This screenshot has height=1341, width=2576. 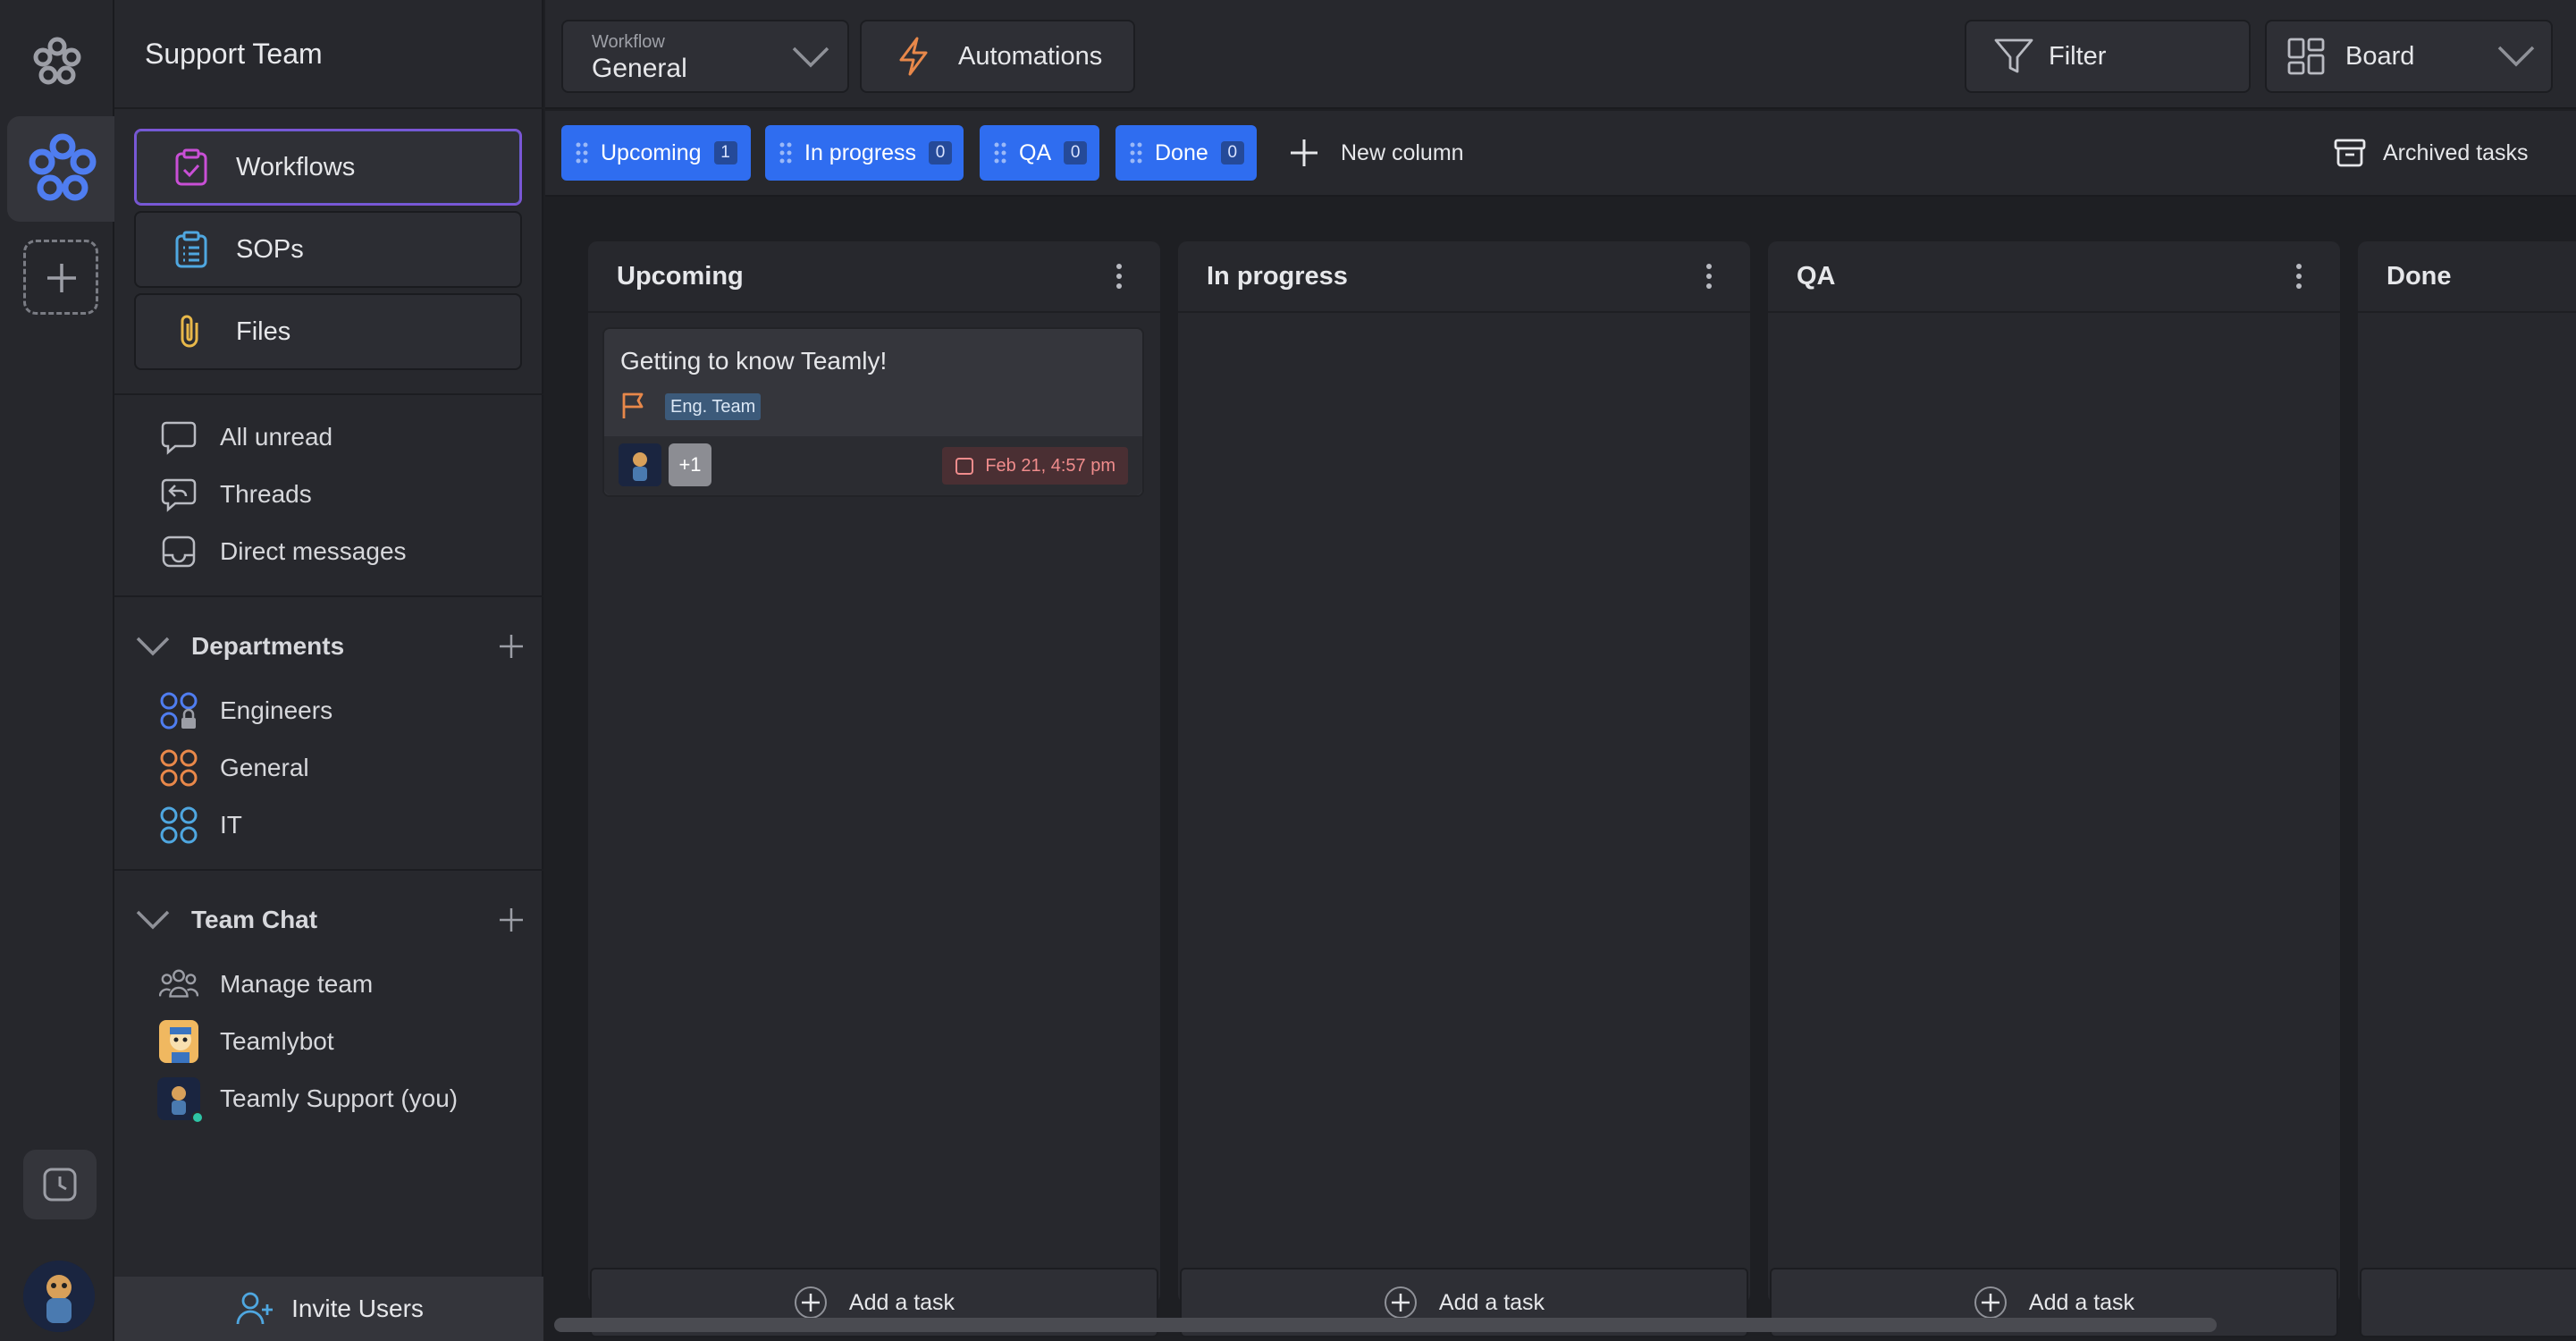 What do you see at coordinates (1464, 277) in the screenshot?
I see `column-header: In progress` at bounding box center [1464, 277].